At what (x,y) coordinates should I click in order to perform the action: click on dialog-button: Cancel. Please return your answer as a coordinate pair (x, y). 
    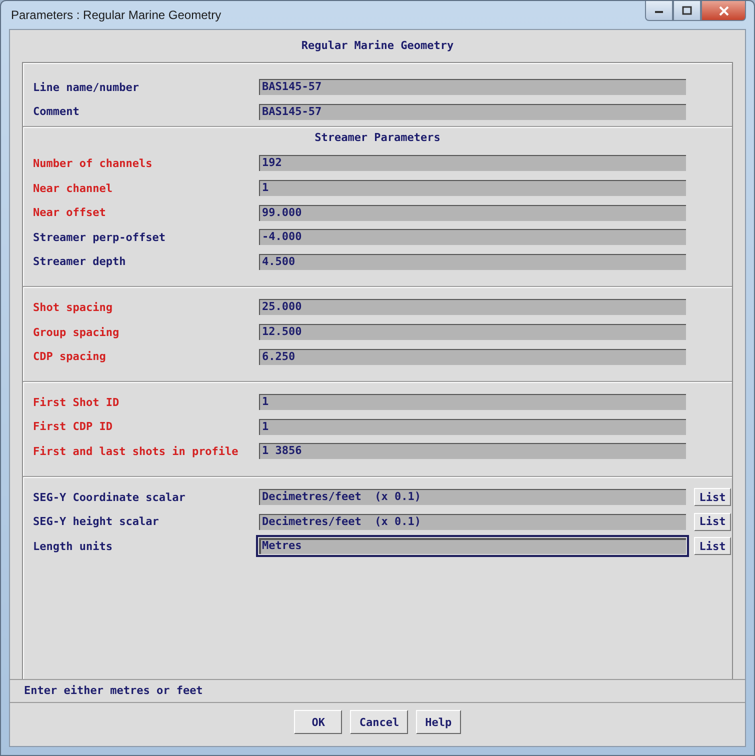
    Looking at the image, I should click on (379, 722).